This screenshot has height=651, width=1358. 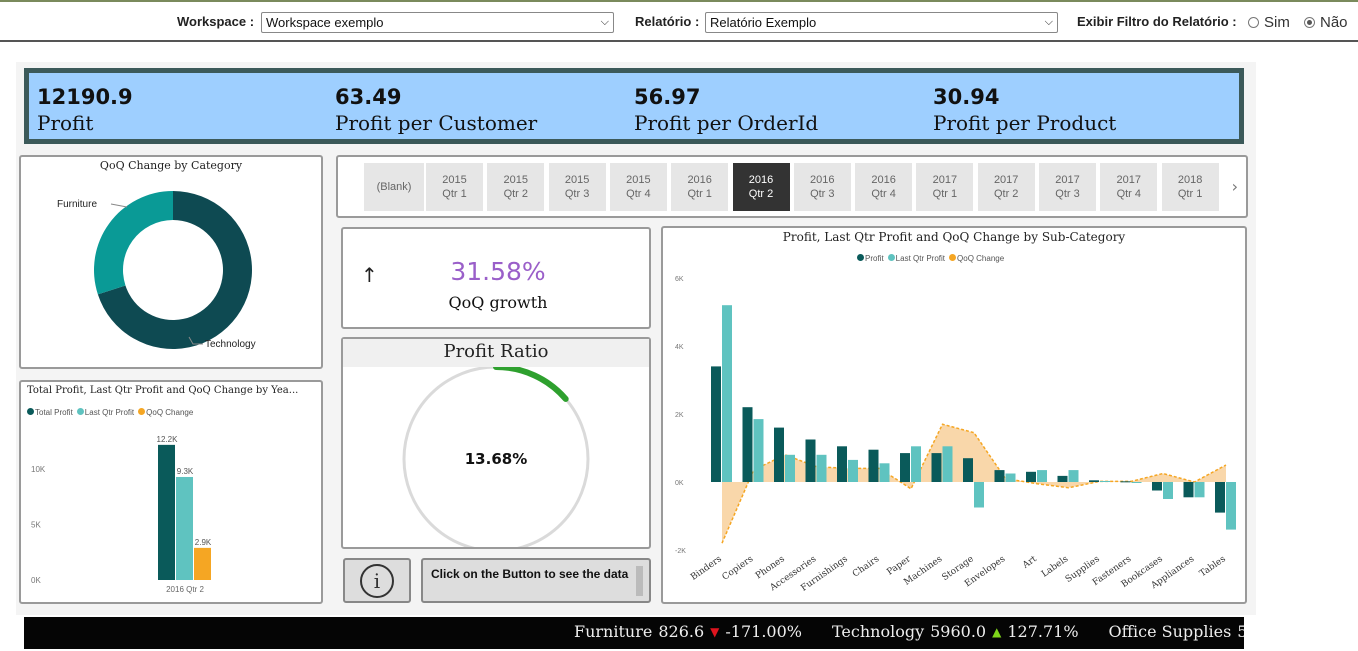 What do you see at coordinates (377, 580) in the screenshot?
I see `info-button: i` at bounding box center [377, 580].